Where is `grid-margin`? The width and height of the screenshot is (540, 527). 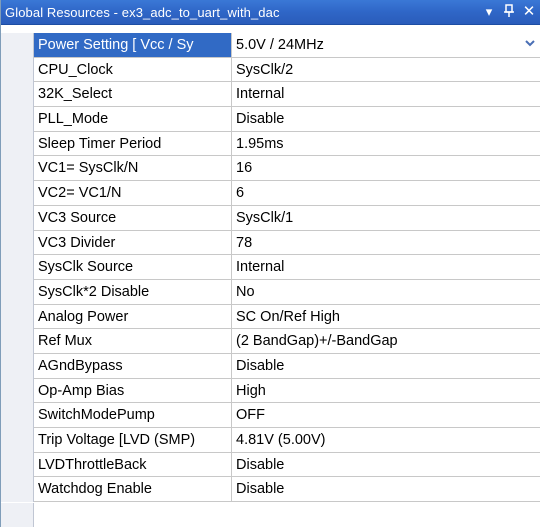
grid-margin is located at coordinates (17, 515).